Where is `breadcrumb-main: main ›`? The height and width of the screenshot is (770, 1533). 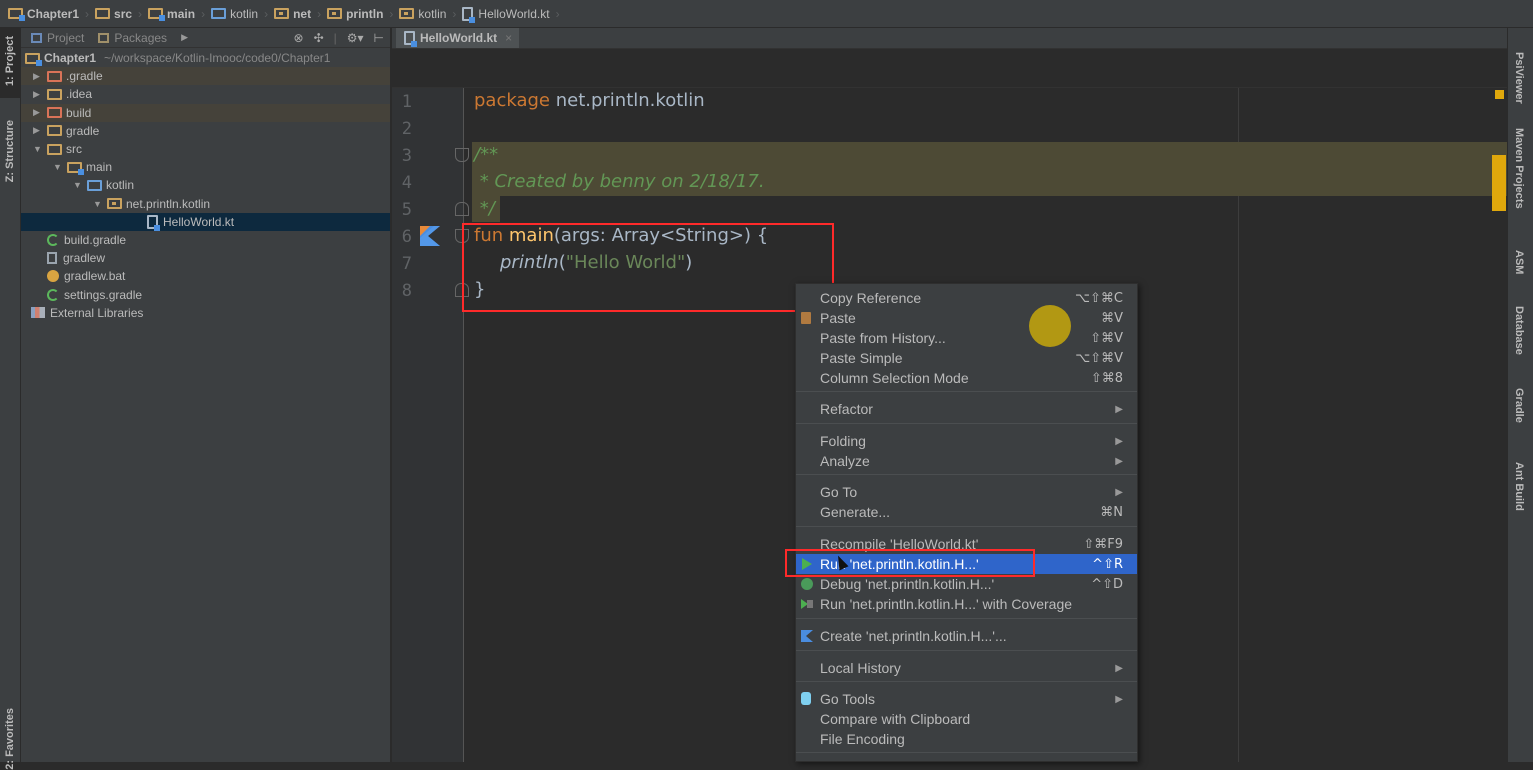
breadcrumb-main: main › is located at coordinates (176, 14).